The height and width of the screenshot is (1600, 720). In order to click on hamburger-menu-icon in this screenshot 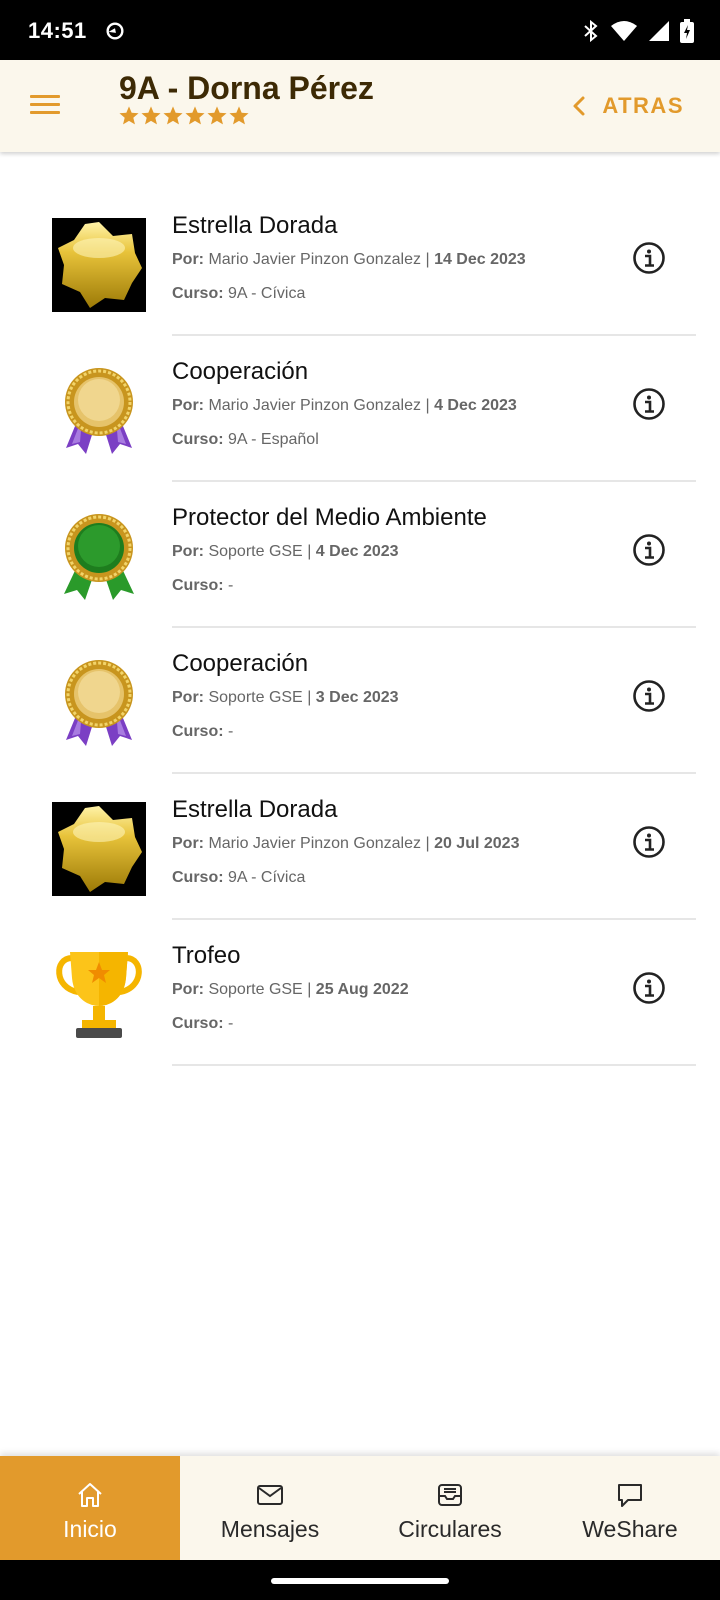, I will do `click(45, 104)`.